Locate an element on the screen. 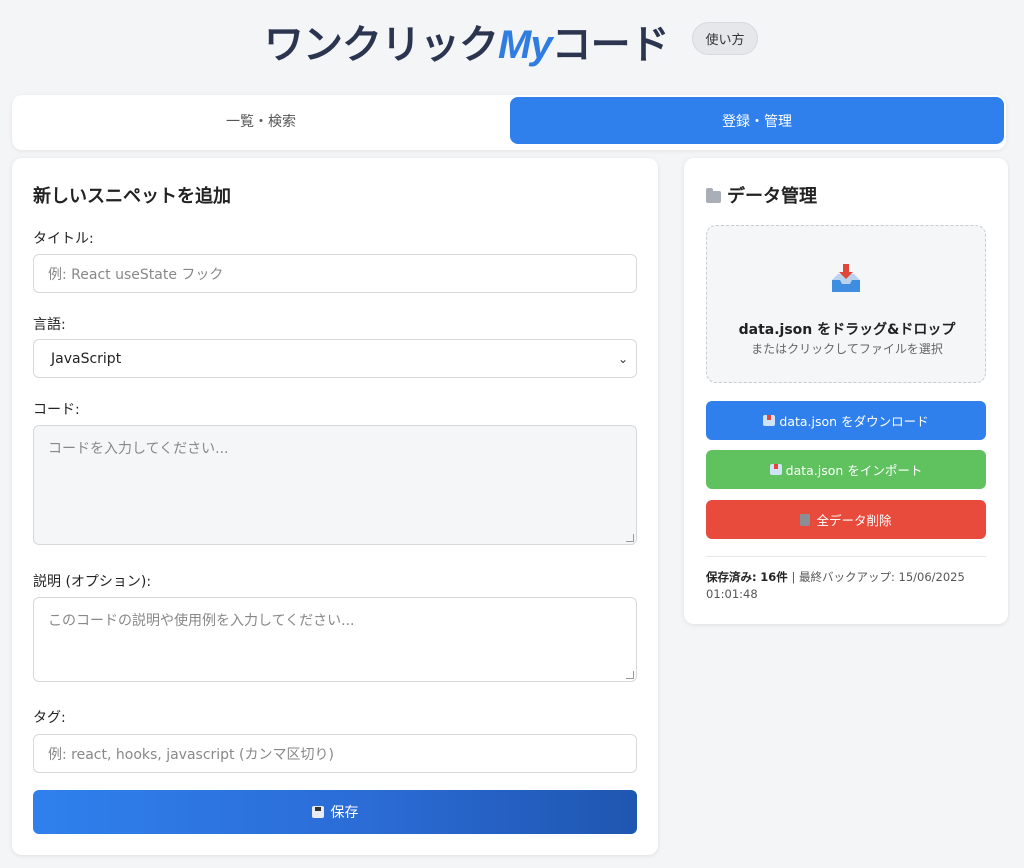  import-tray-icon is located at coordinates (775, 469).